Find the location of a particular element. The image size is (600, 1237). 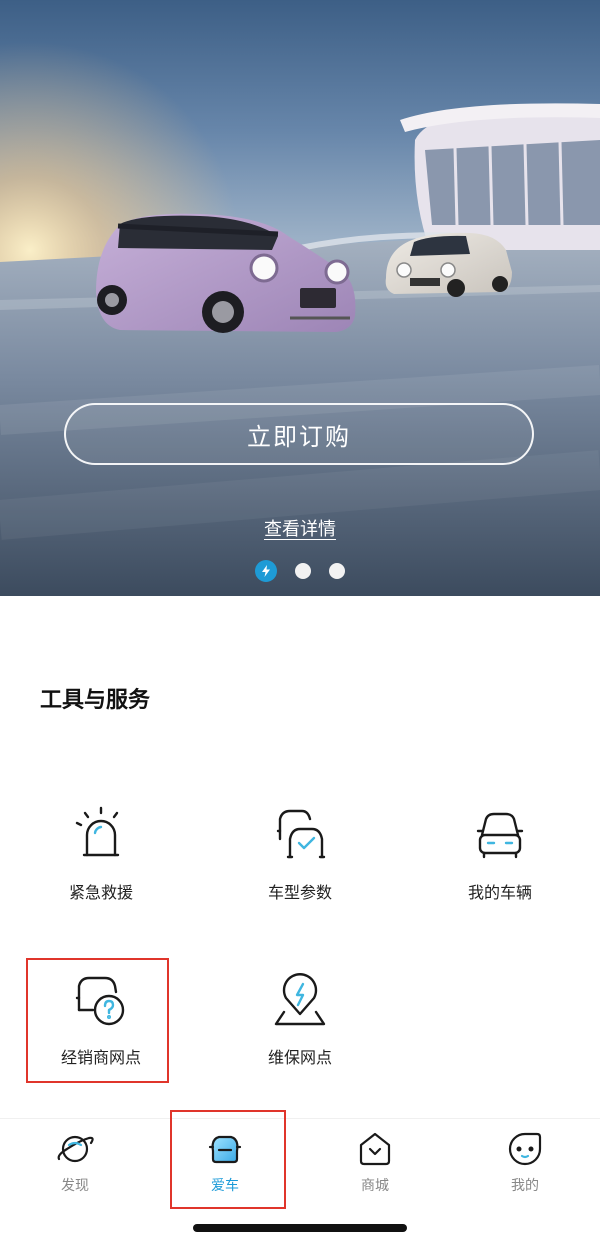

tab-label: 发现 is located at coordinates (75, 1186).